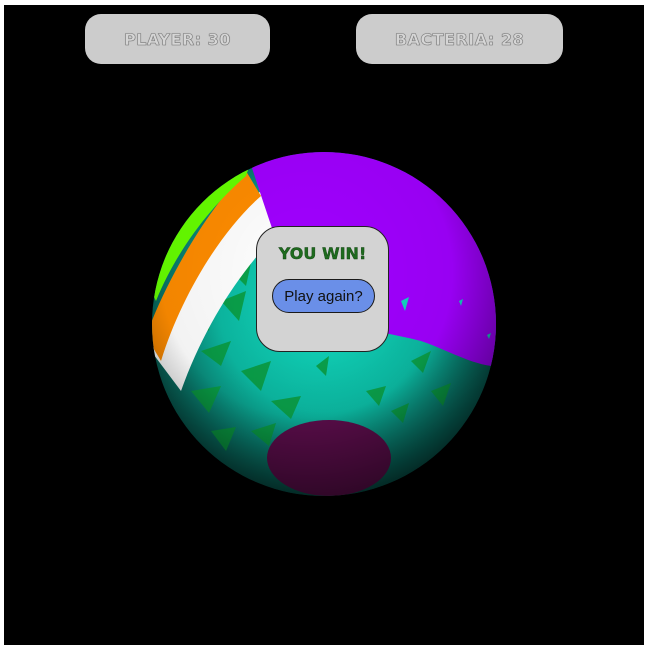  I want to click on bacteria-score-box: BACTERIA: 28, so click(459, 39).